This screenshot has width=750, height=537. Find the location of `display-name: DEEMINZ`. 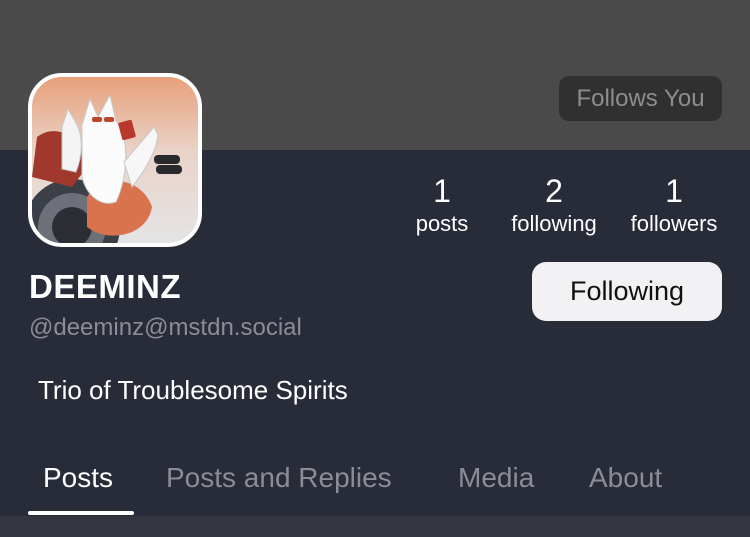

display-name: DEEMINZ is located at coordinates (105, 286).